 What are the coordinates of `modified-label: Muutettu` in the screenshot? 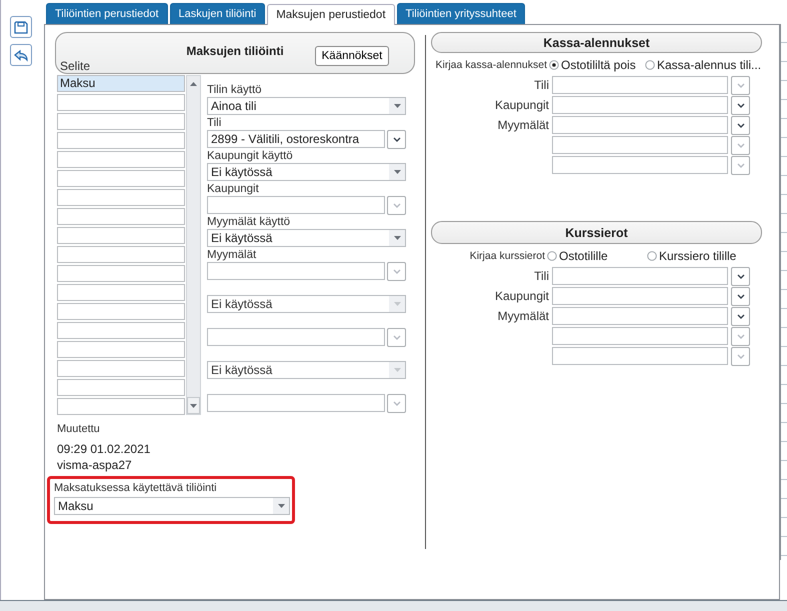 It's located at (79, 429).